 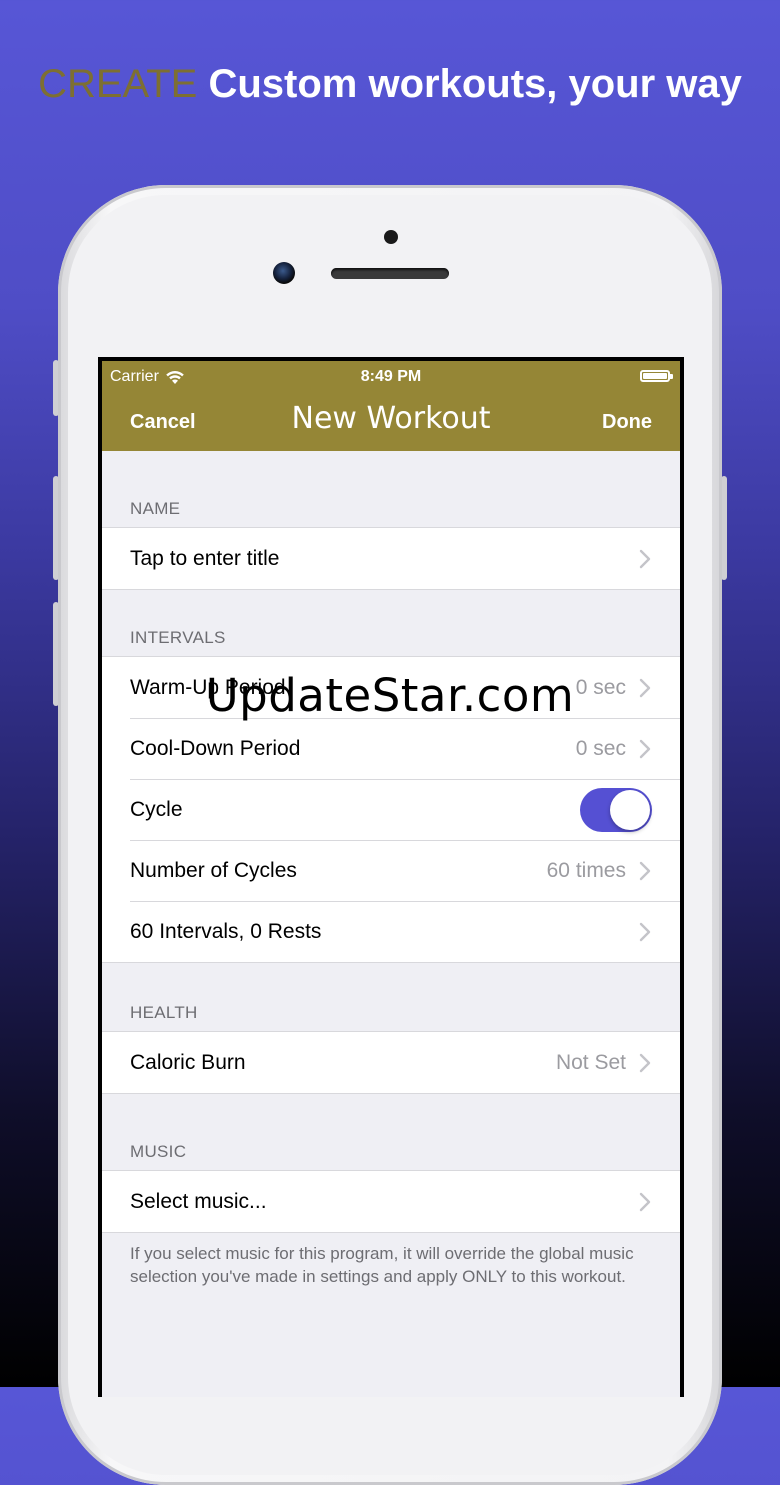 What do you see at coordinates (178, 637) in the screenshot?
I see `section-header-intervals: INTERVALS` at bounding box center [178, 637].